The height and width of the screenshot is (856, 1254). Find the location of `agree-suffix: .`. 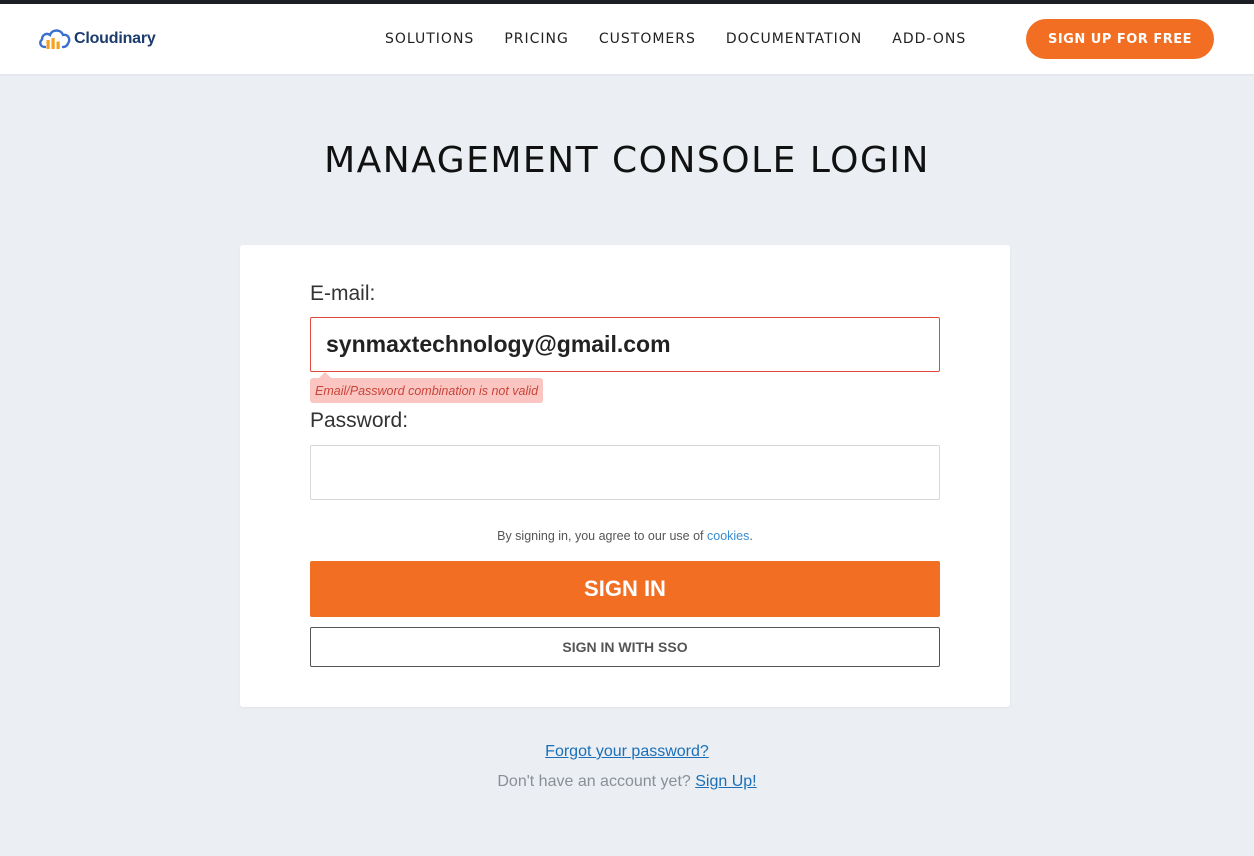

agree-suffix: . is located at coordinates (751, 536).